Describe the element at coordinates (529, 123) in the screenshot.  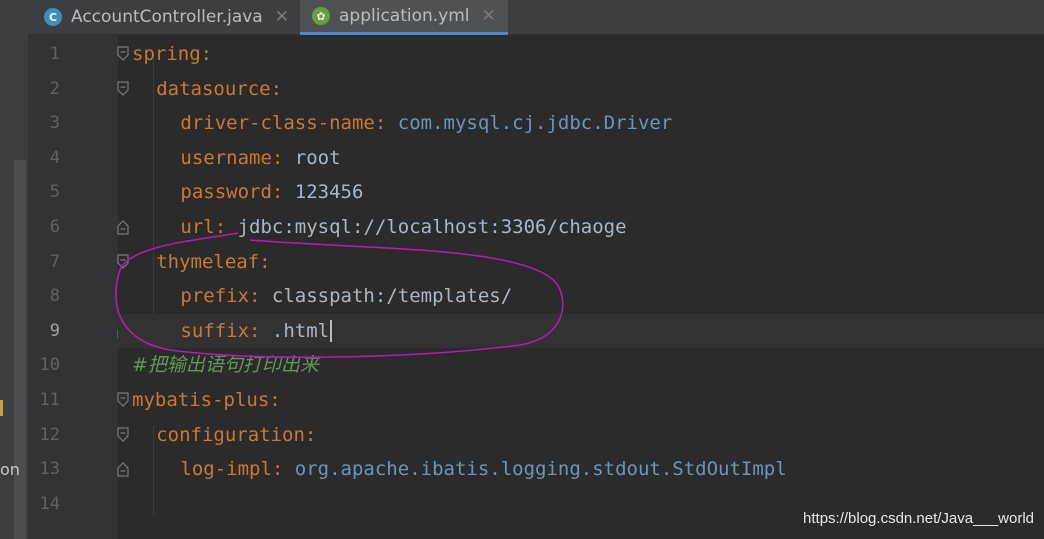
I see `yaml-value: com.mysql.cj.jdbc.Driver` at that location.